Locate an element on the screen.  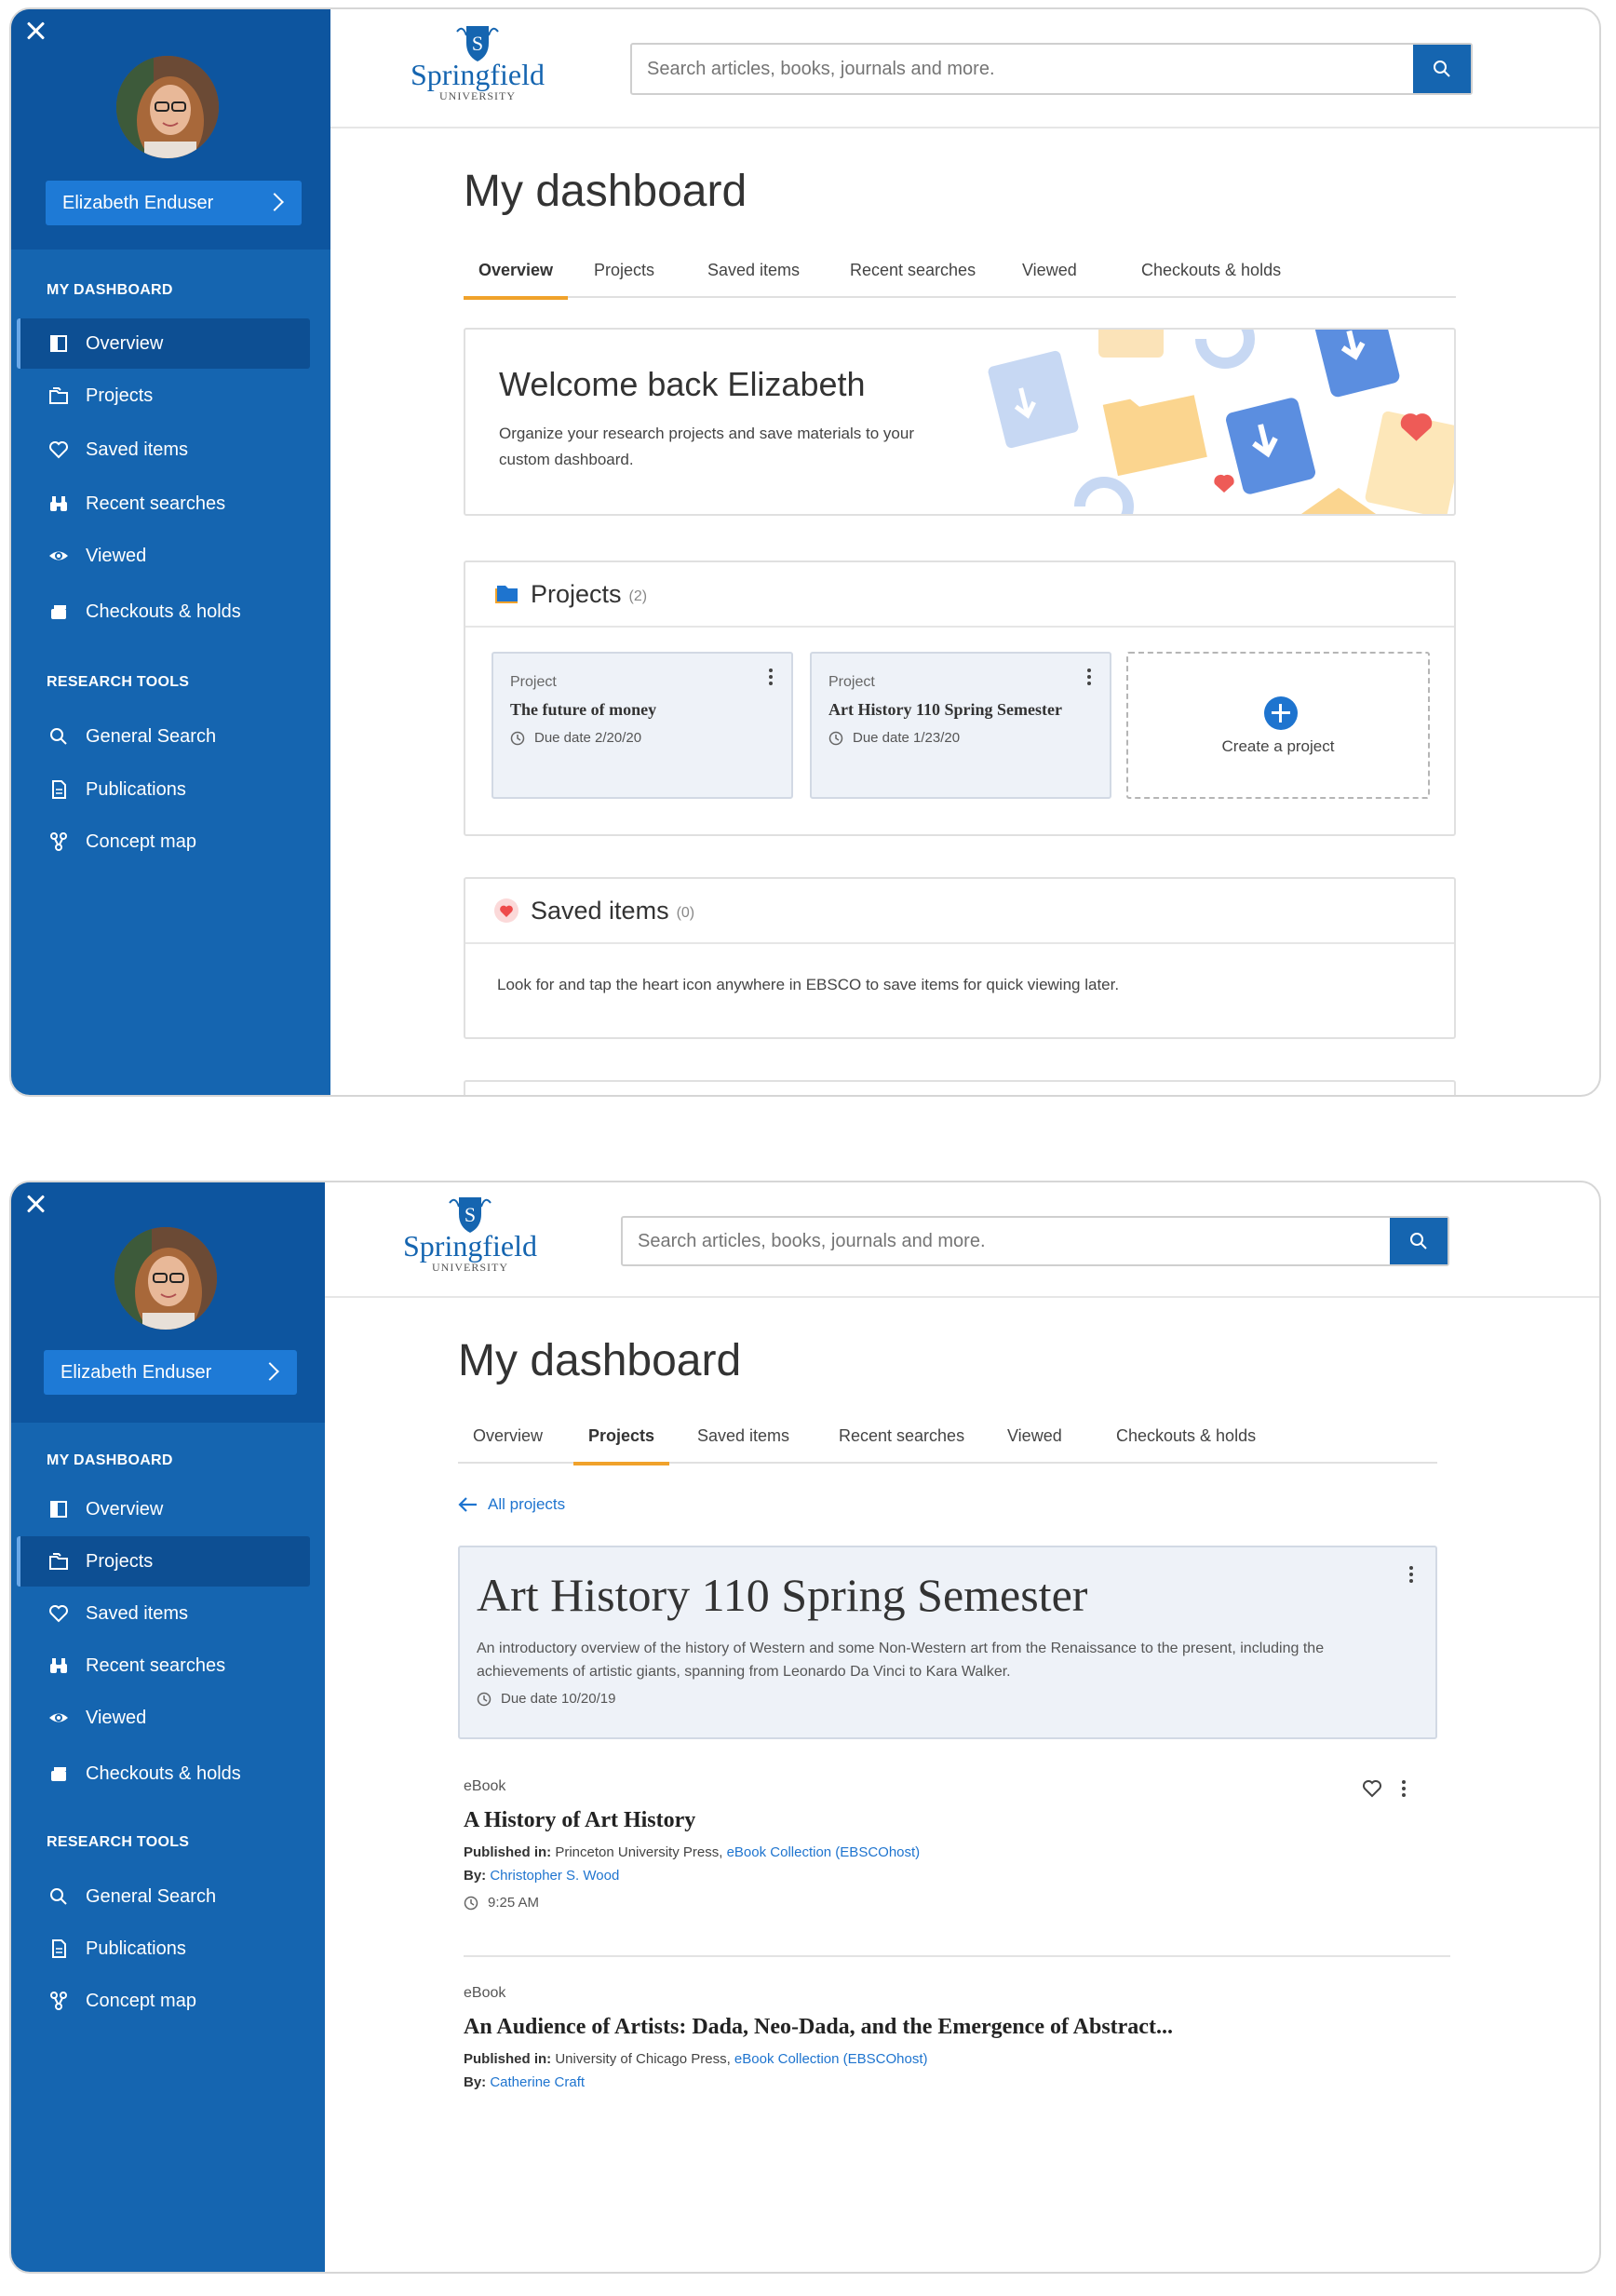
search-icon is located at coordinates (58, 1897).